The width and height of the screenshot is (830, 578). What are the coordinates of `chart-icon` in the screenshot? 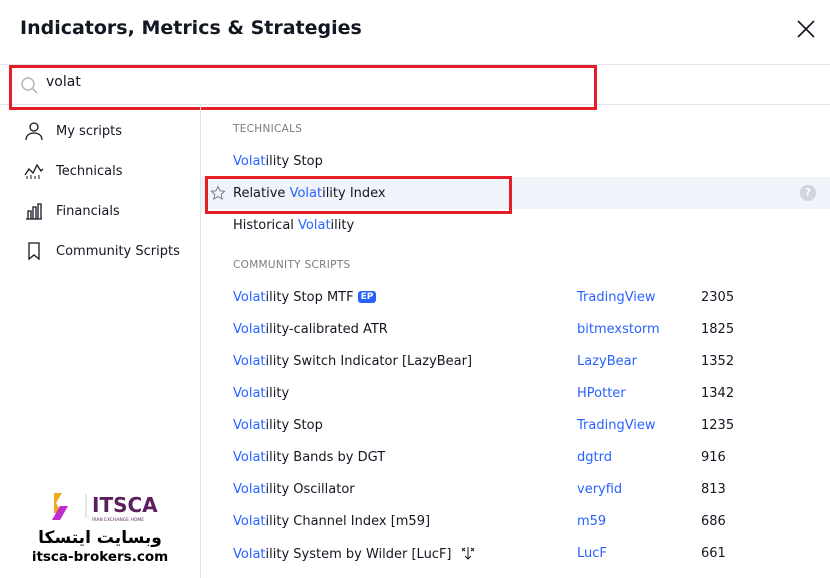 It's located at (34, 171).